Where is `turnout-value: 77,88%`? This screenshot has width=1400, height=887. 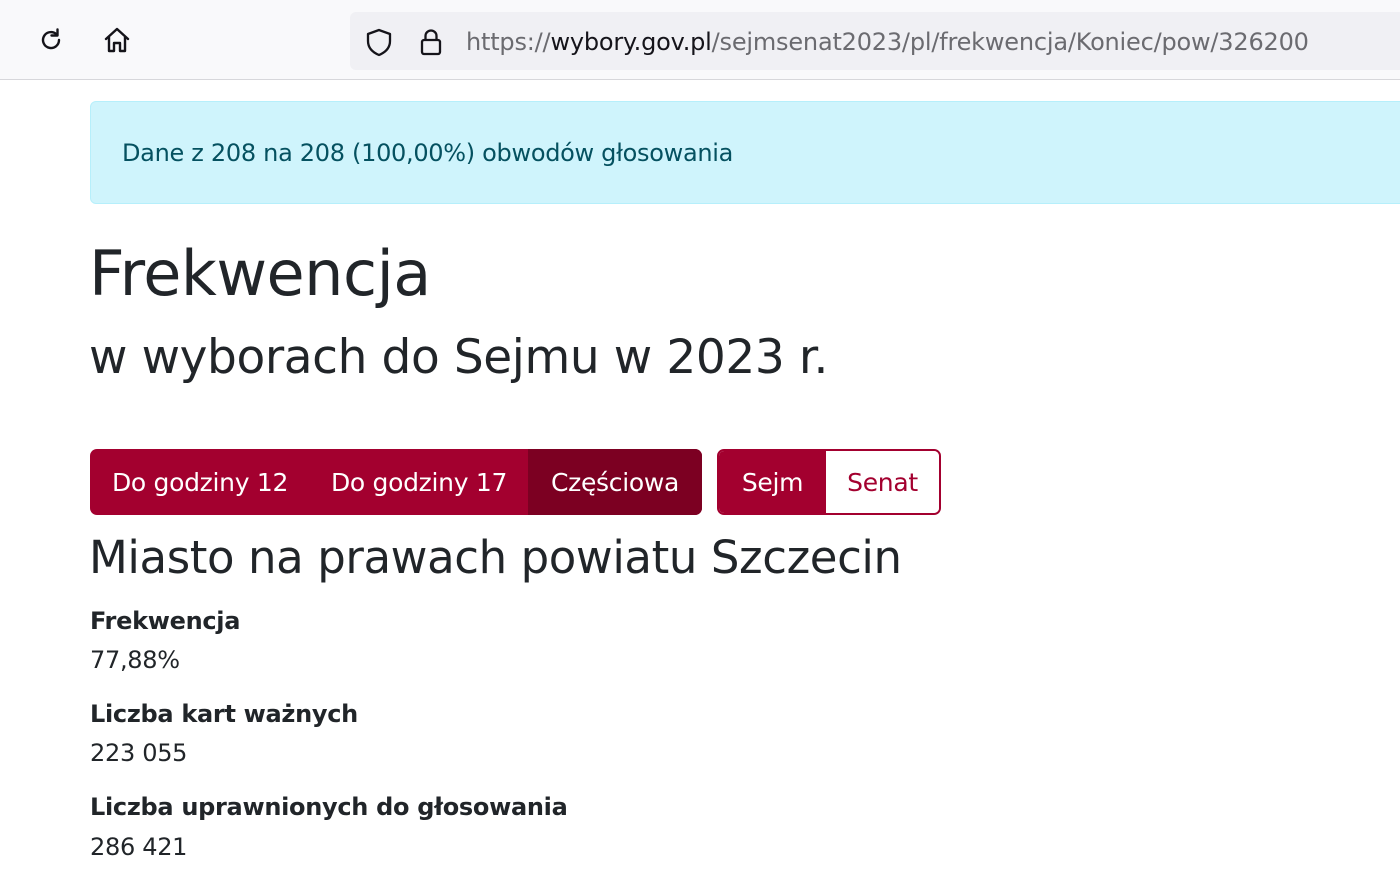 turnout-value: 77,88% is located at coordinates (135, 660).